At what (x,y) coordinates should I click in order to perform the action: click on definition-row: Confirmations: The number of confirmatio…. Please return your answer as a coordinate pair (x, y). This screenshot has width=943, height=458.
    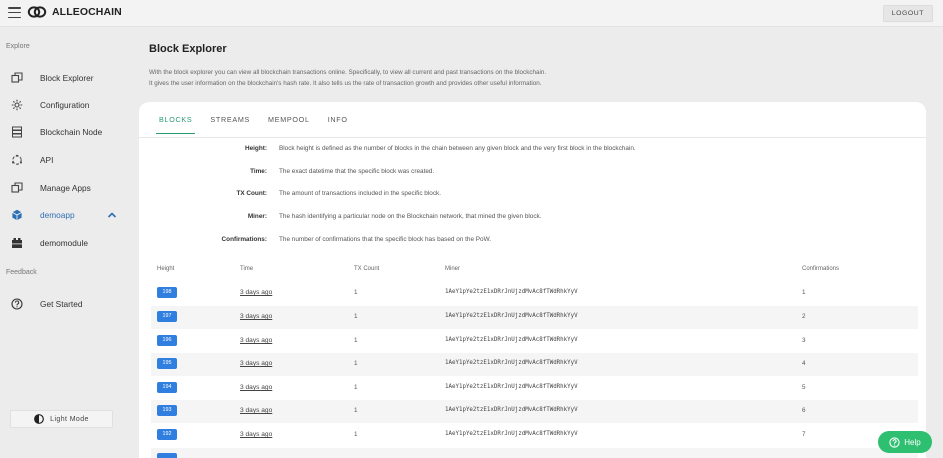
    Looking at the image, I should click on (532, 242).